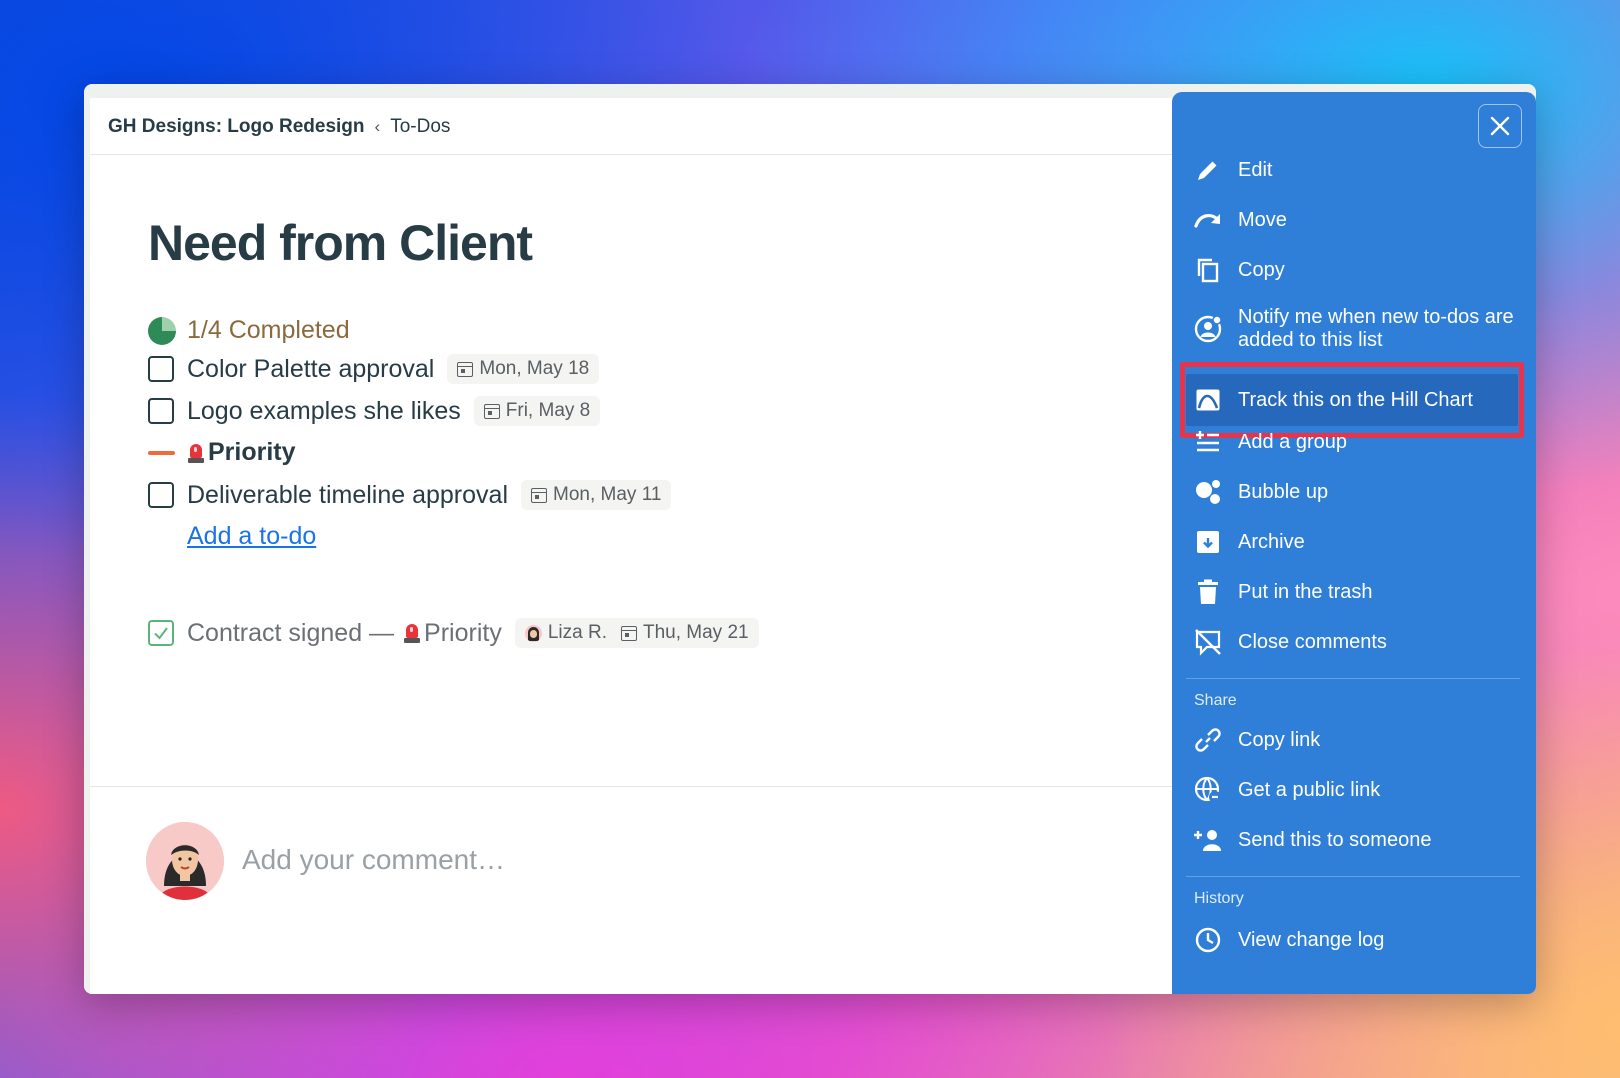 This screenshot has width=1620, height=1078. I want to click on due-date-chip: Fri, May 8, so click(537, 411).